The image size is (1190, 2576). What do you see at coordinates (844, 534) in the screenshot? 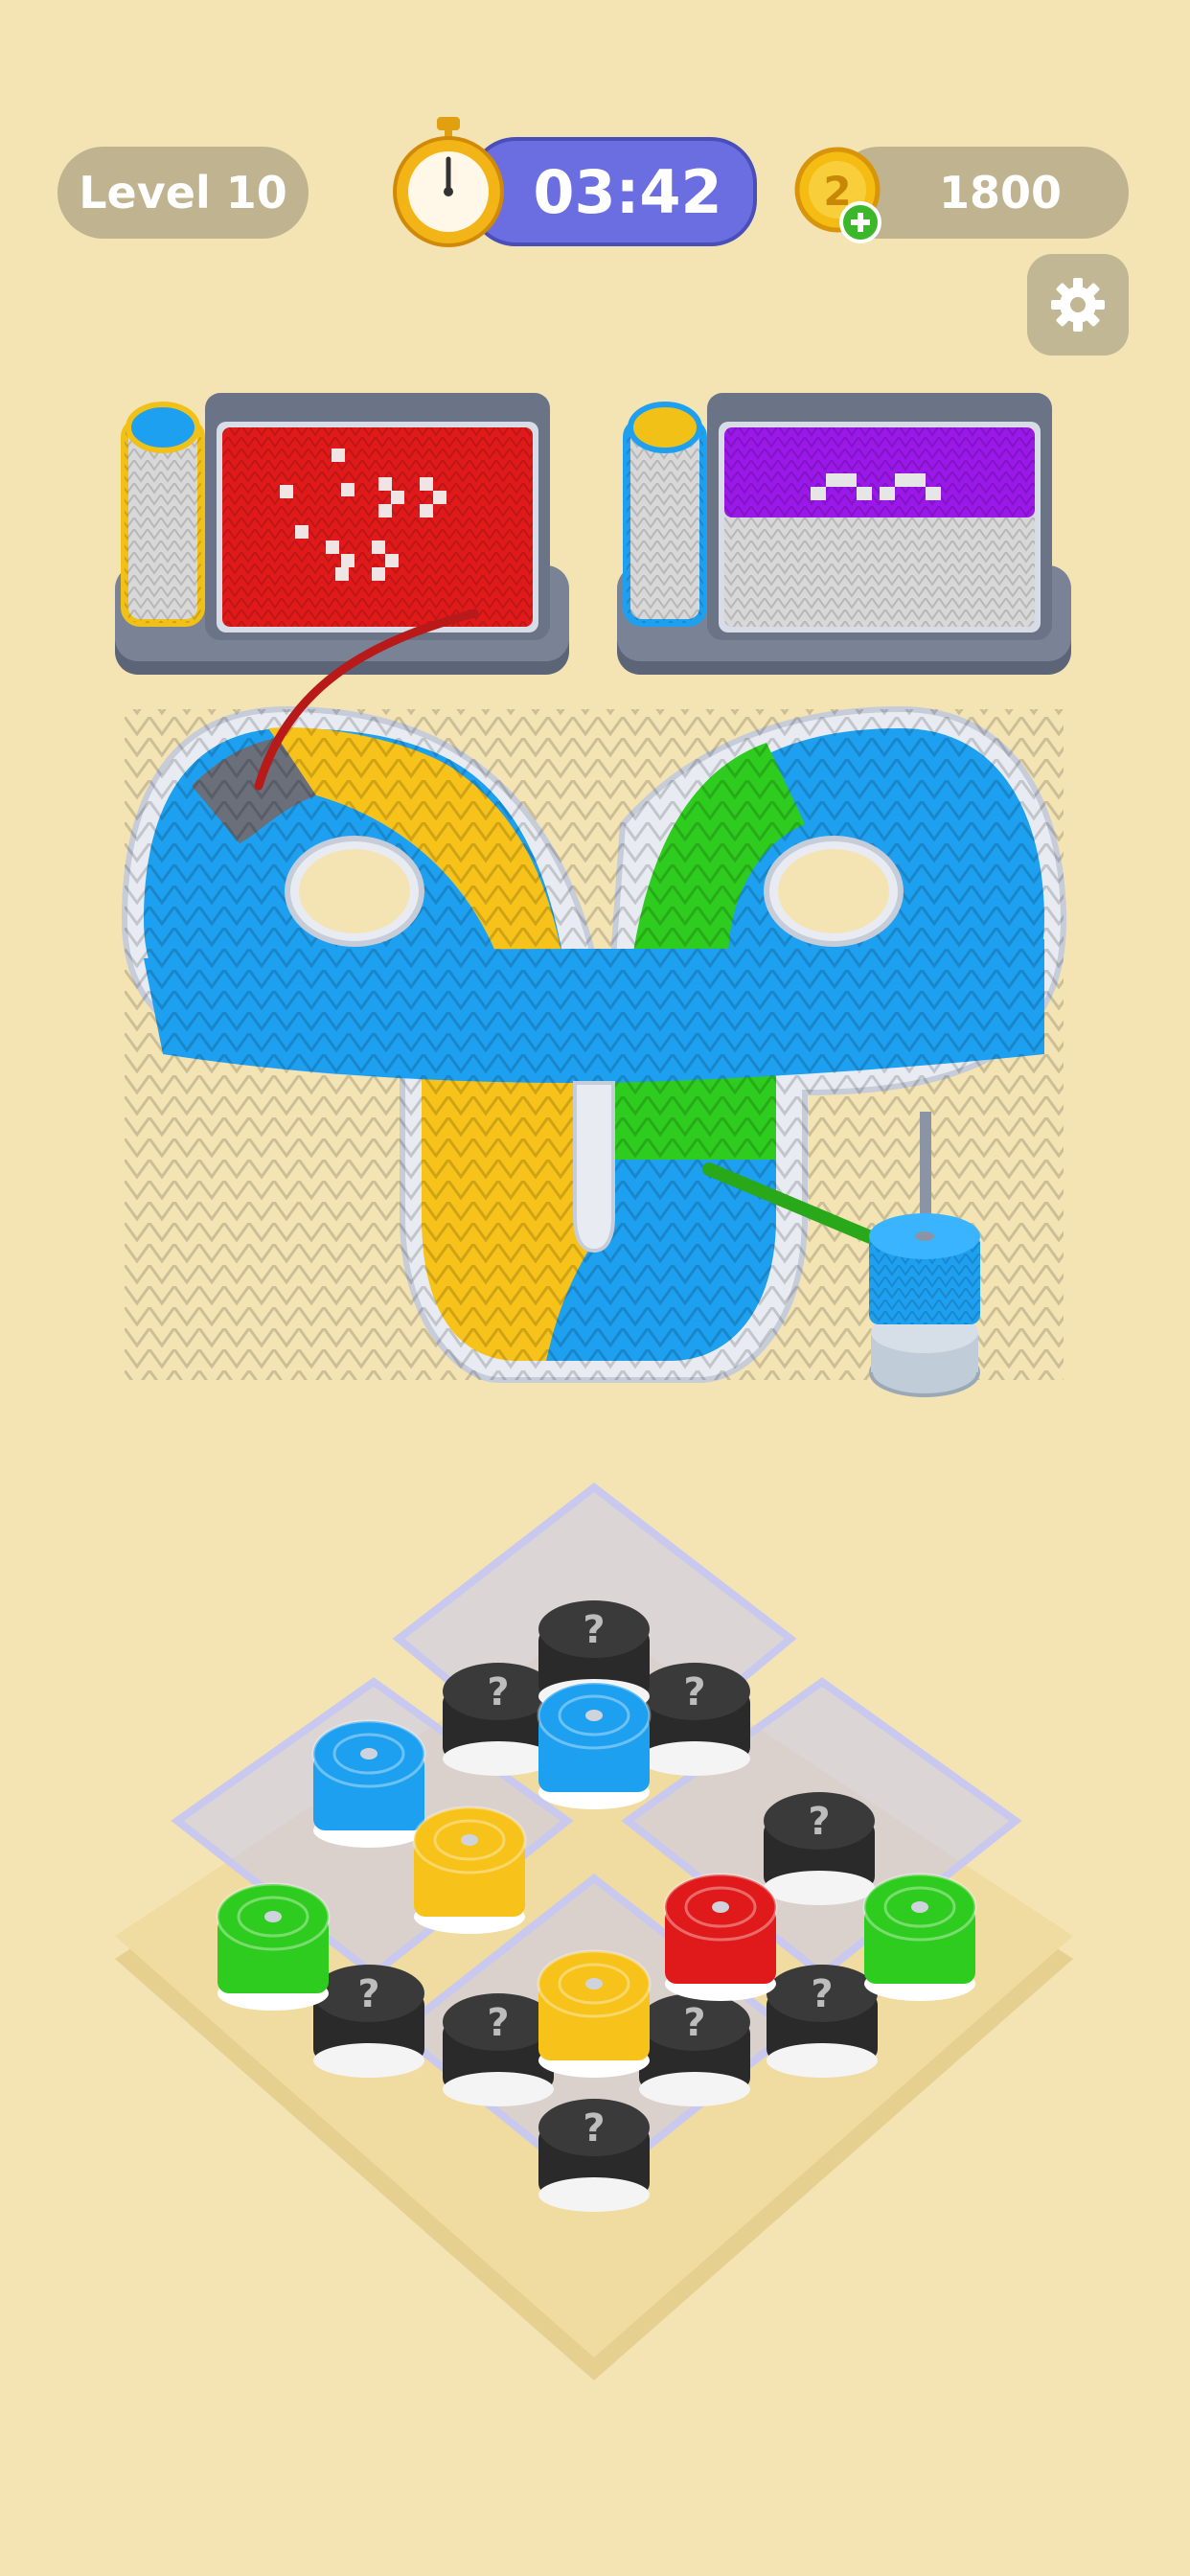
I see `loom-right` at bounding box center [844, 534].